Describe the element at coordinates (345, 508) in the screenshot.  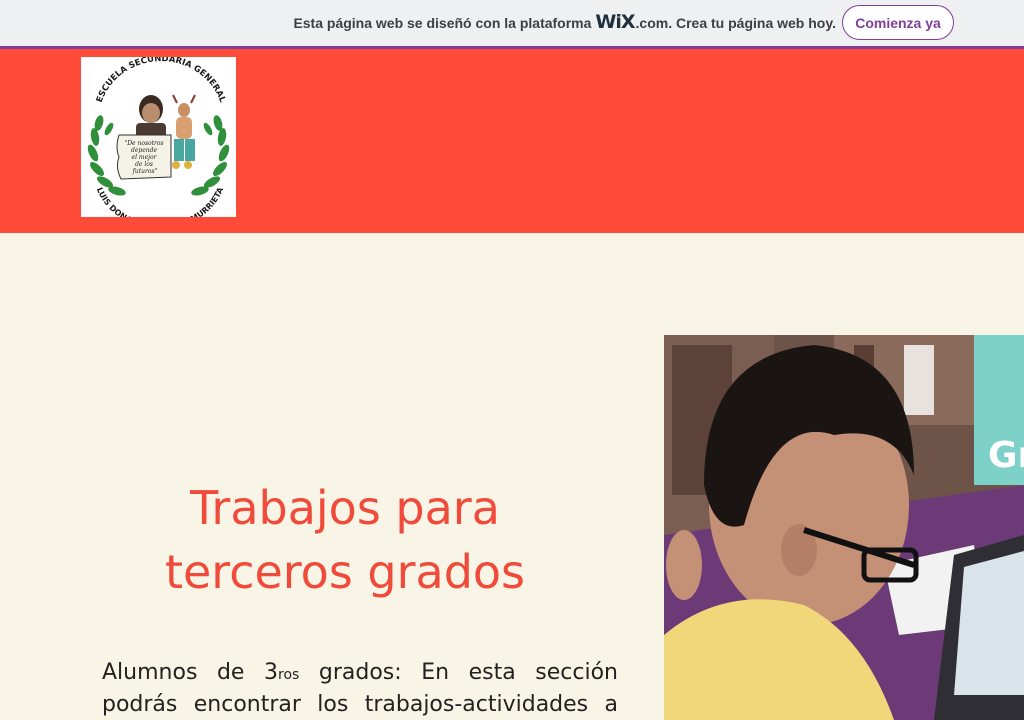
I see `page-title-line-1: Trabajos para` at that location.